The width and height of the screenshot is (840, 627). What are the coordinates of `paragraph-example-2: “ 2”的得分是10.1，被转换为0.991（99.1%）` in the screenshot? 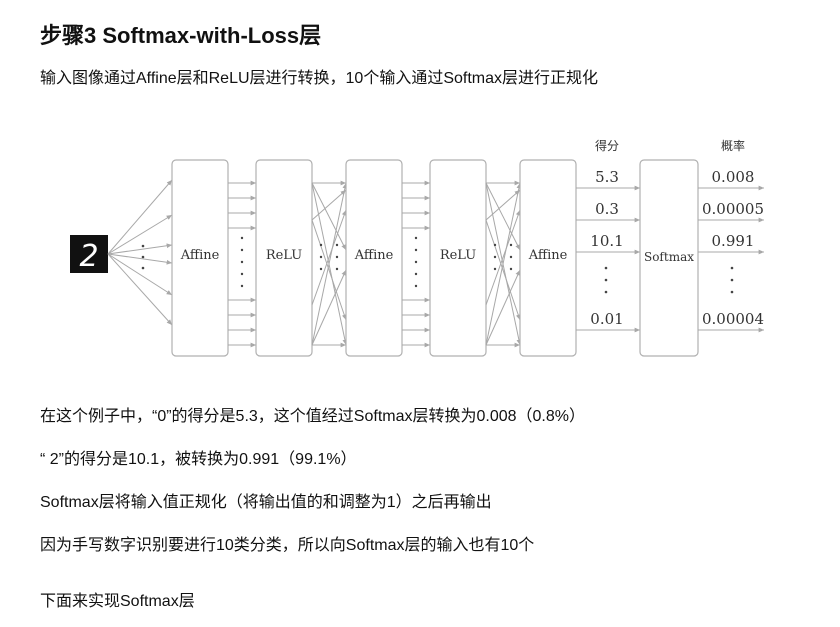 It's located at (198, 459).